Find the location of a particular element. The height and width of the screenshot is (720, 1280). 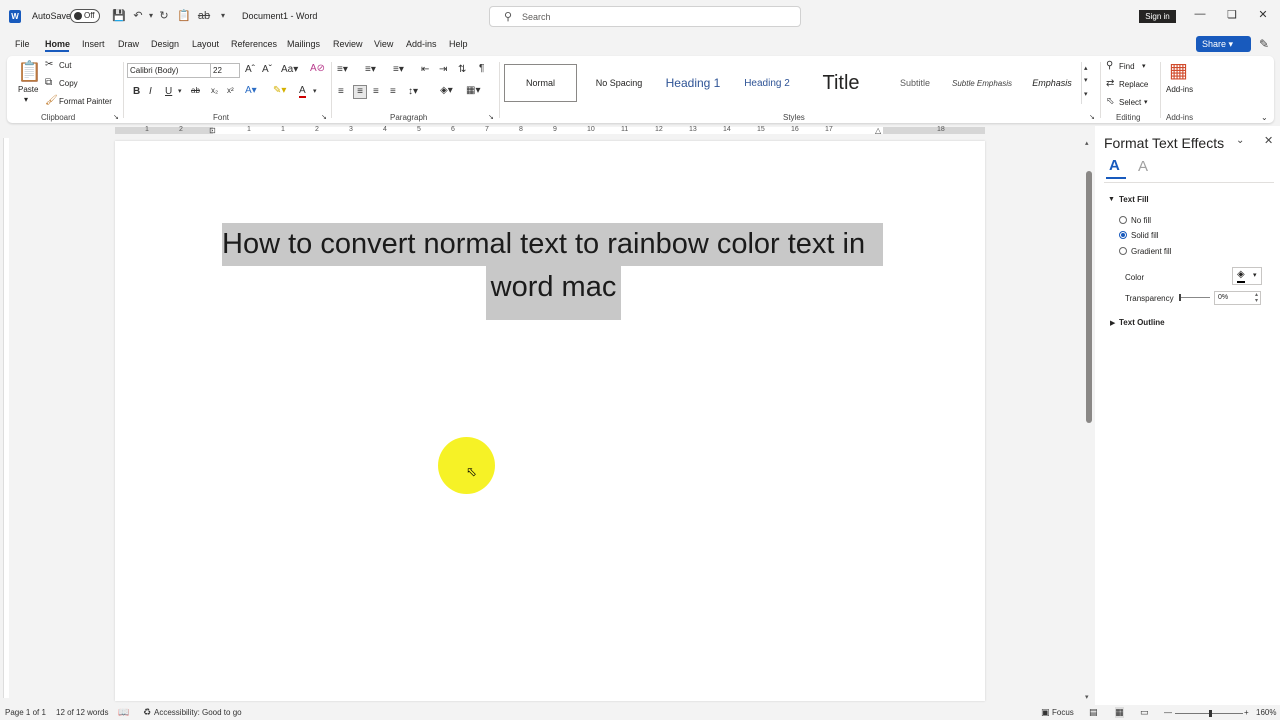

select-button: Select is located at coordinates (1130, 102).